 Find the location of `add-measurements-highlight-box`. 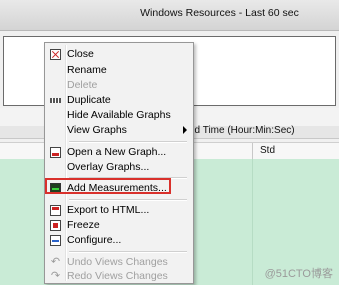

add-measurements-highlight-box is located at coordinates (108, 186).